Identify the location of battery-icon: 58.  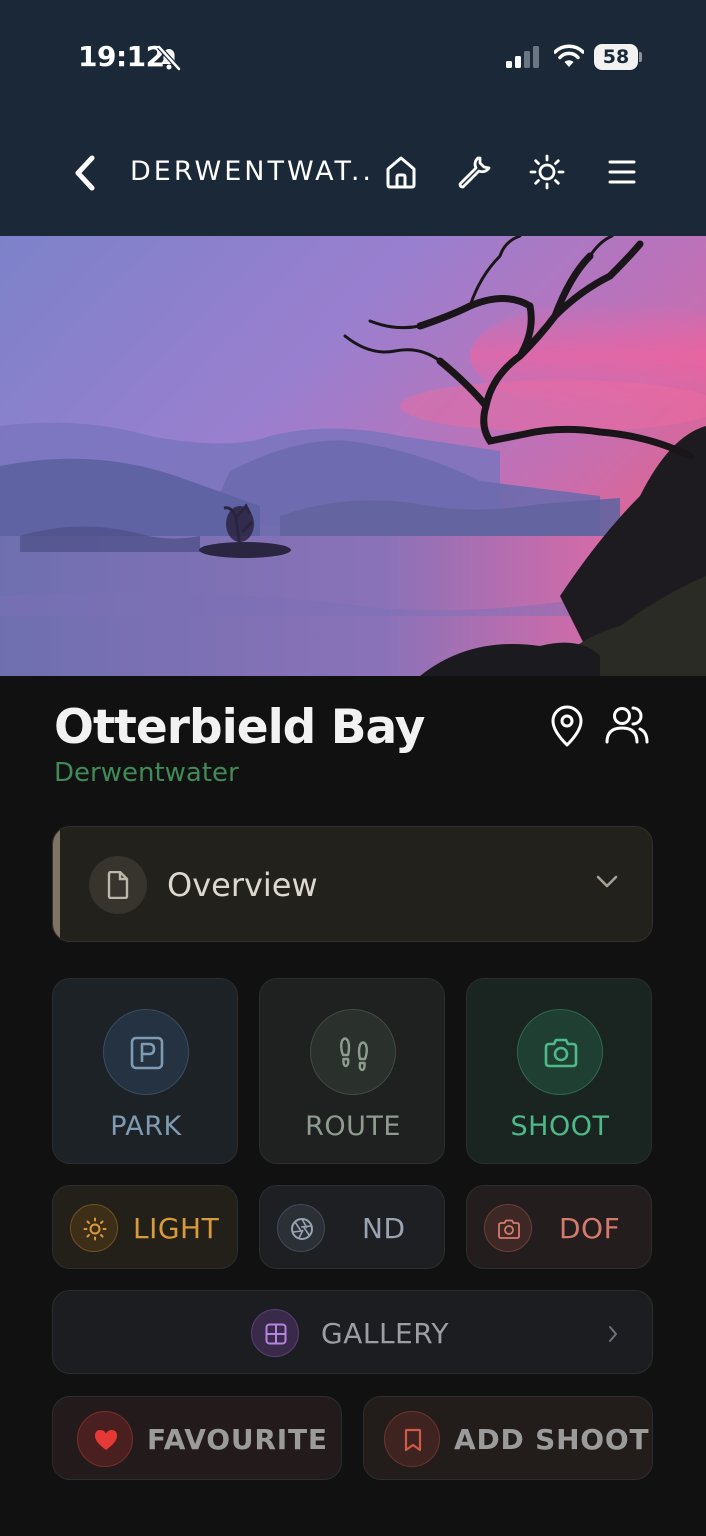
(618, 57).